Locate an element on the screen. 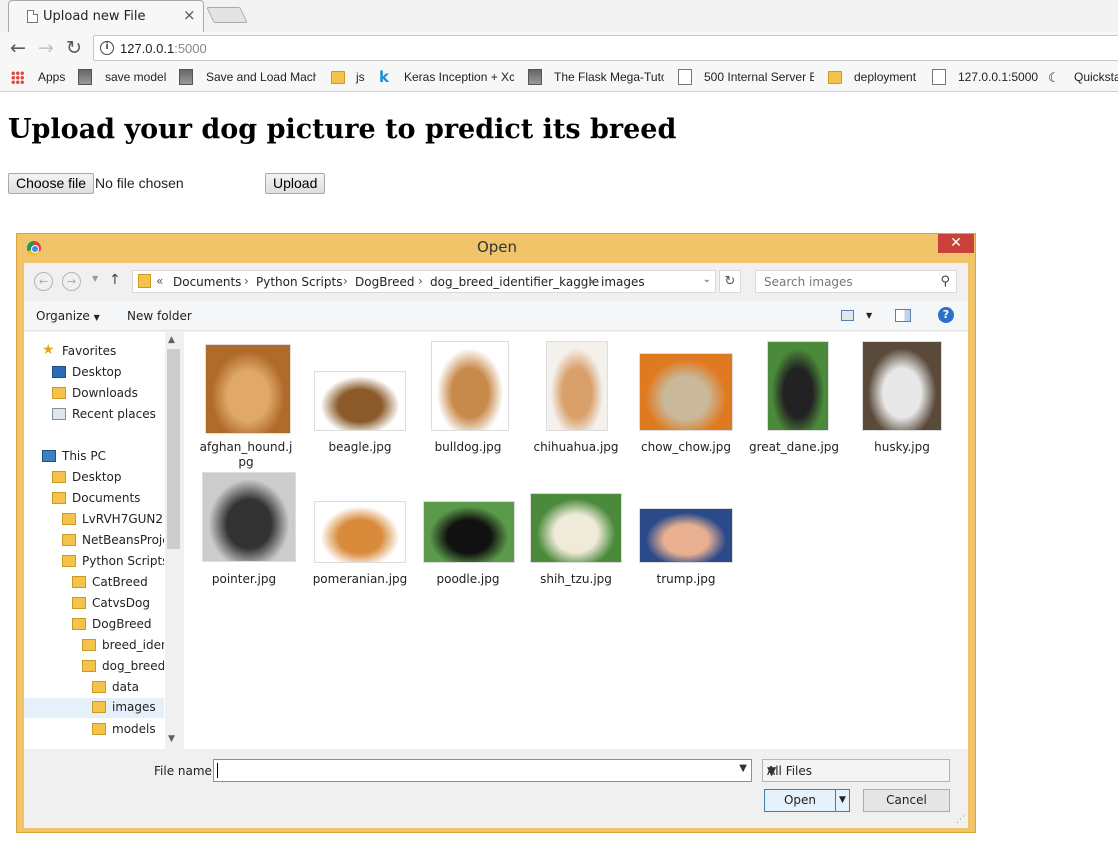 The width and height of the screenshot is (1118, 848). search-input is located at coordinates (847, 282).